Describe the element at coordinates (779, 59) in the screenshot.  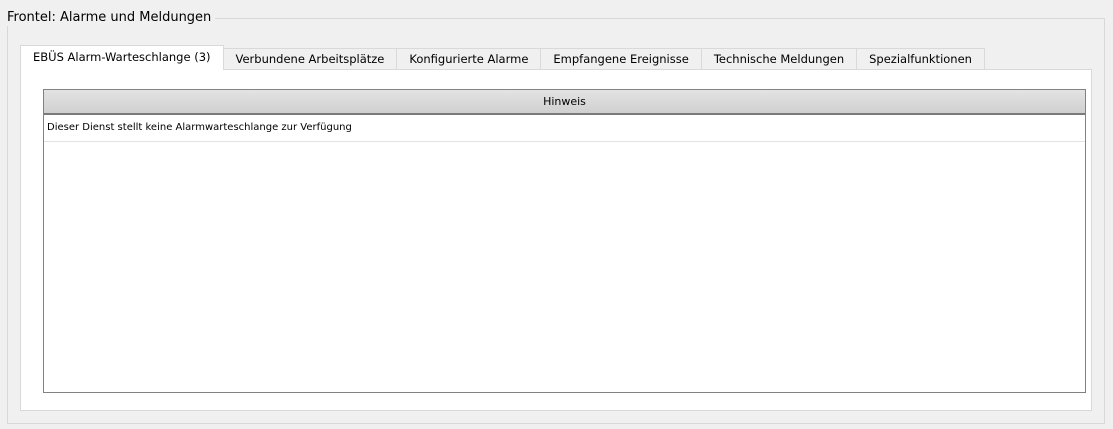
I see `tab-technical-messages: Technische Meldungen` at that location.